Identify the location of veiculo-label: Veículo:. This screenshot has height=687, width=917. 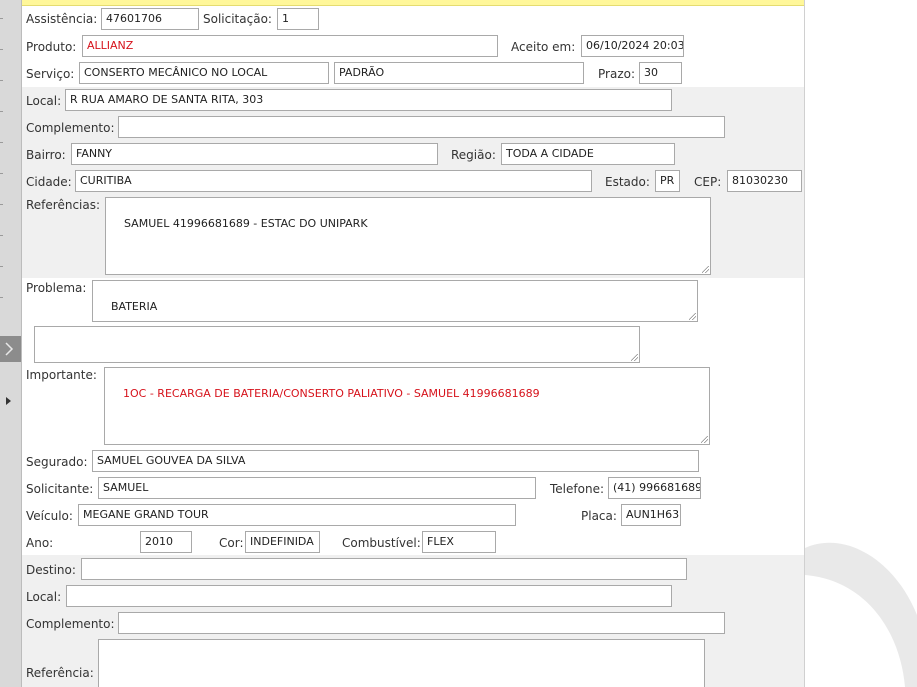
(49, 516).